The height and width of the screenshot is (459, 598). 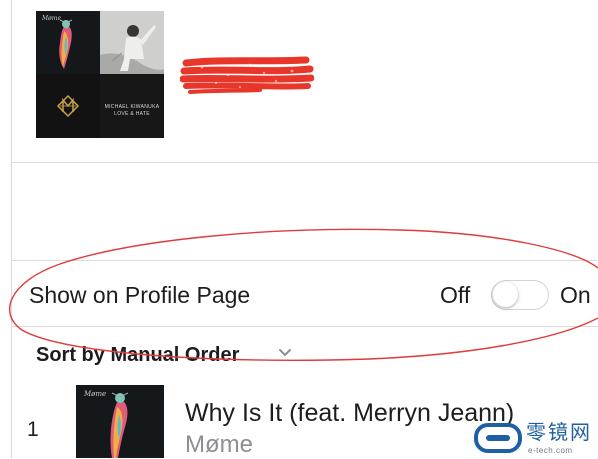 I want to click on album-art-mome-tile: Møme, so click(x=68, y=42).